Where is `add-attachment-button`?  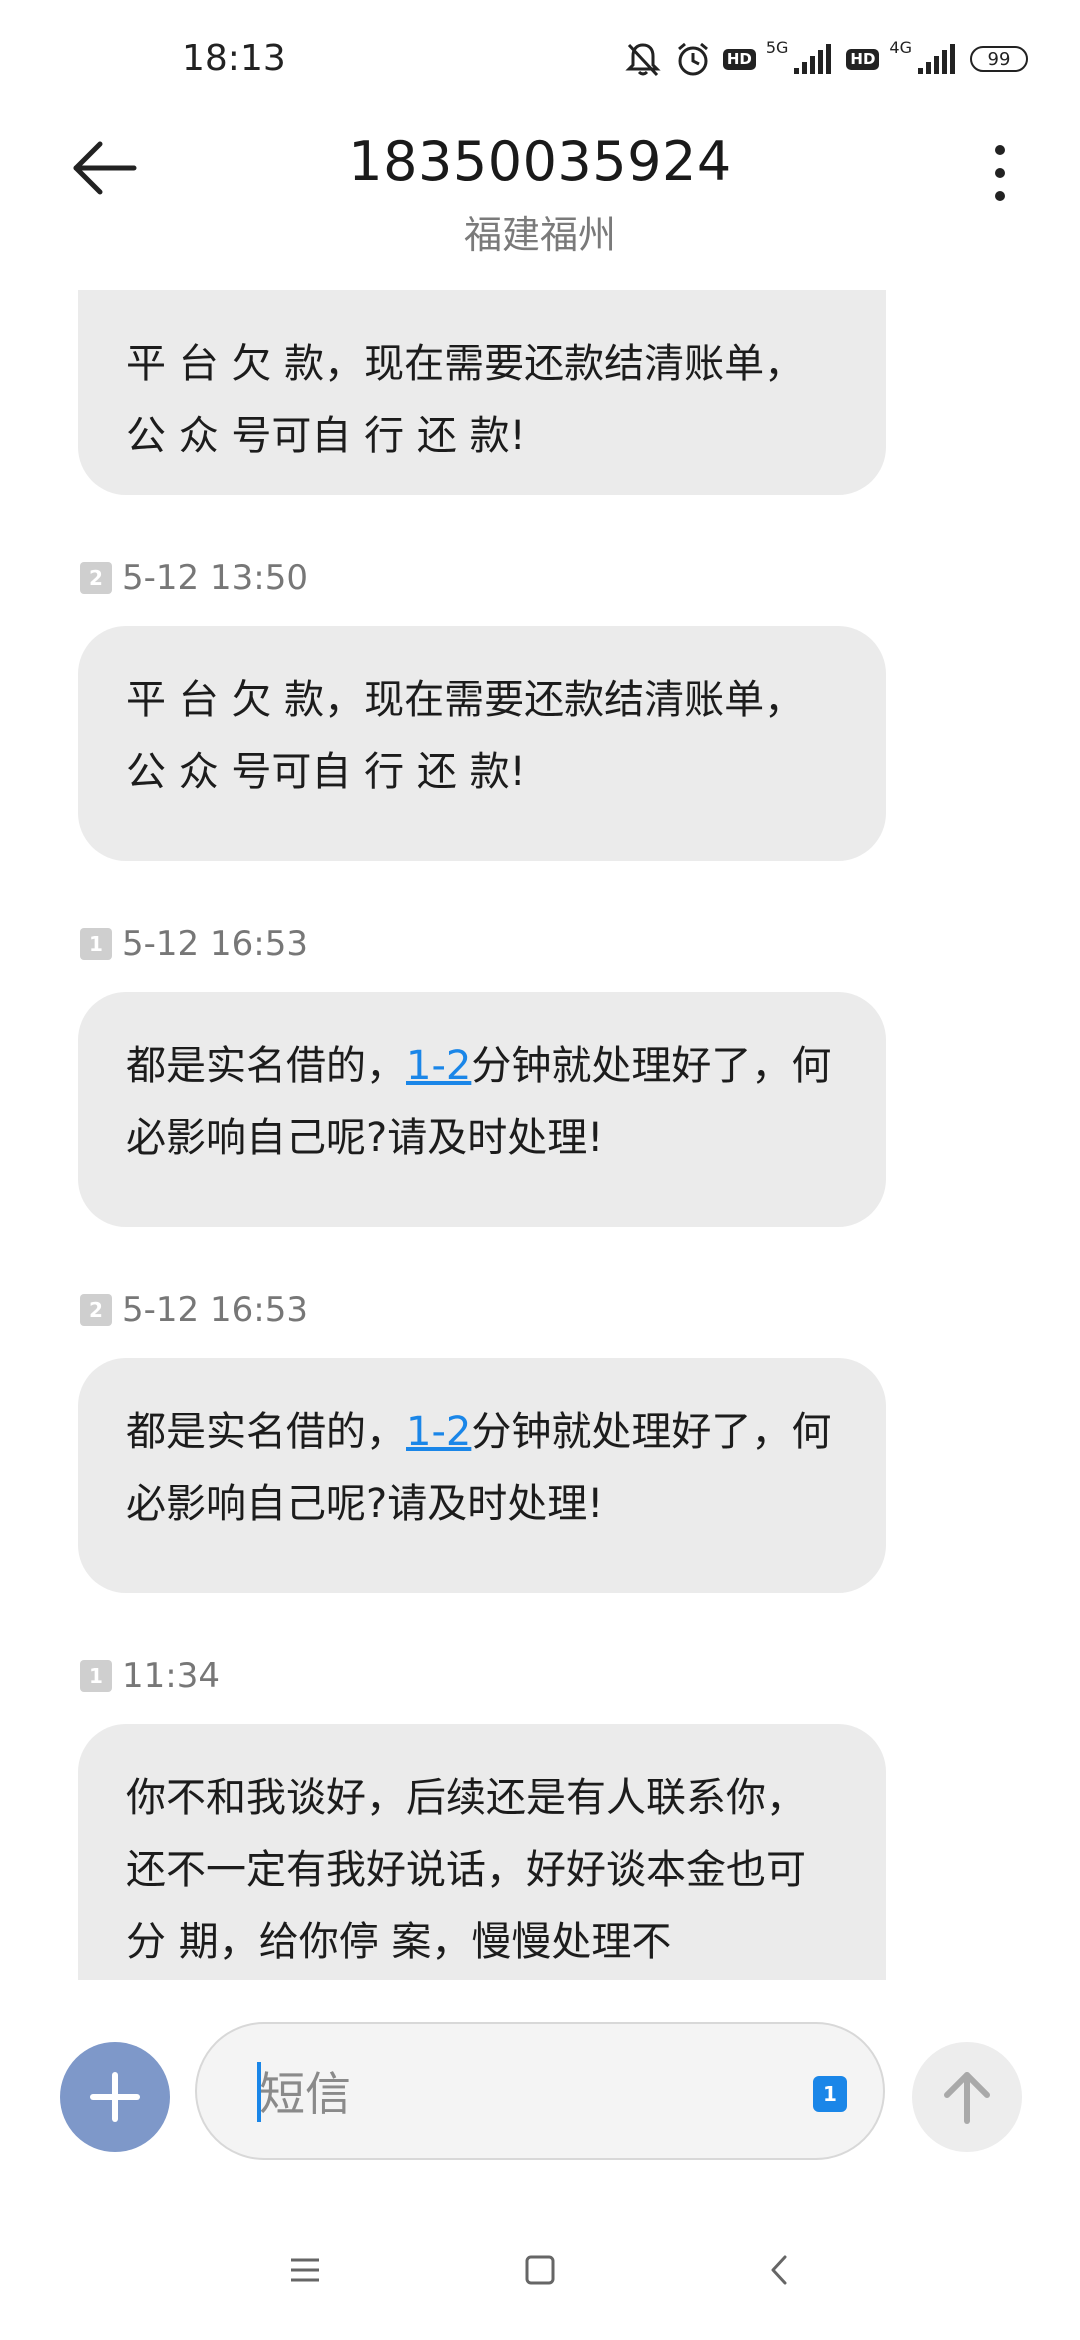 add-attachment-button is located at coordinates (115, 2097).